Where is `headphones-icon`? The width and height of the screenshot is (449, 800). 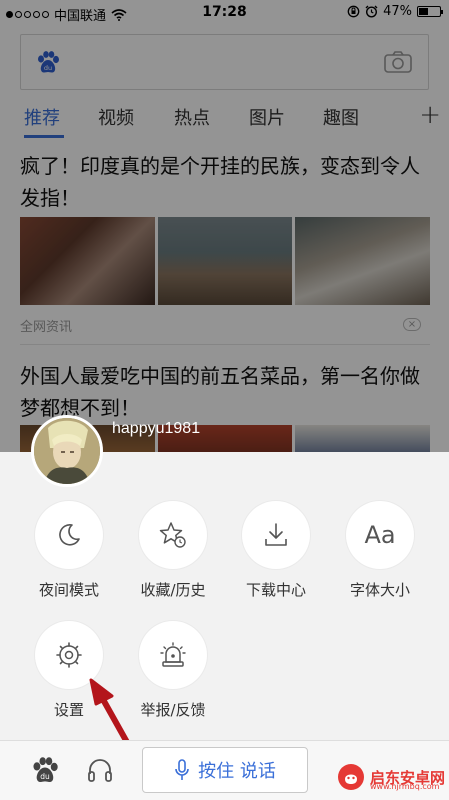 headphones-icon is located at coordinates (100, 770).